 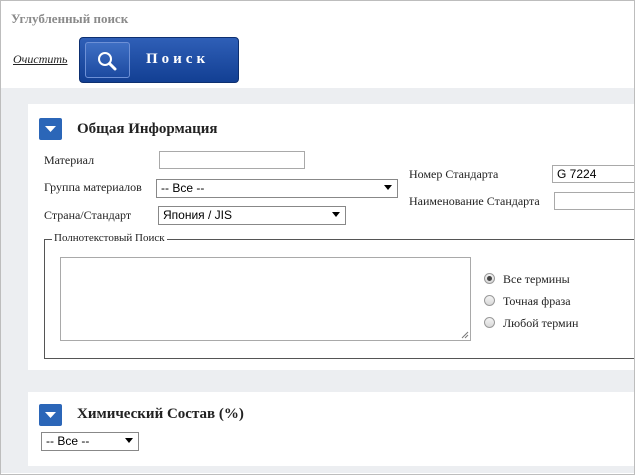 I want to click on radio-exact-phrase-label: Точная фраза, so click(x=537, y=301).